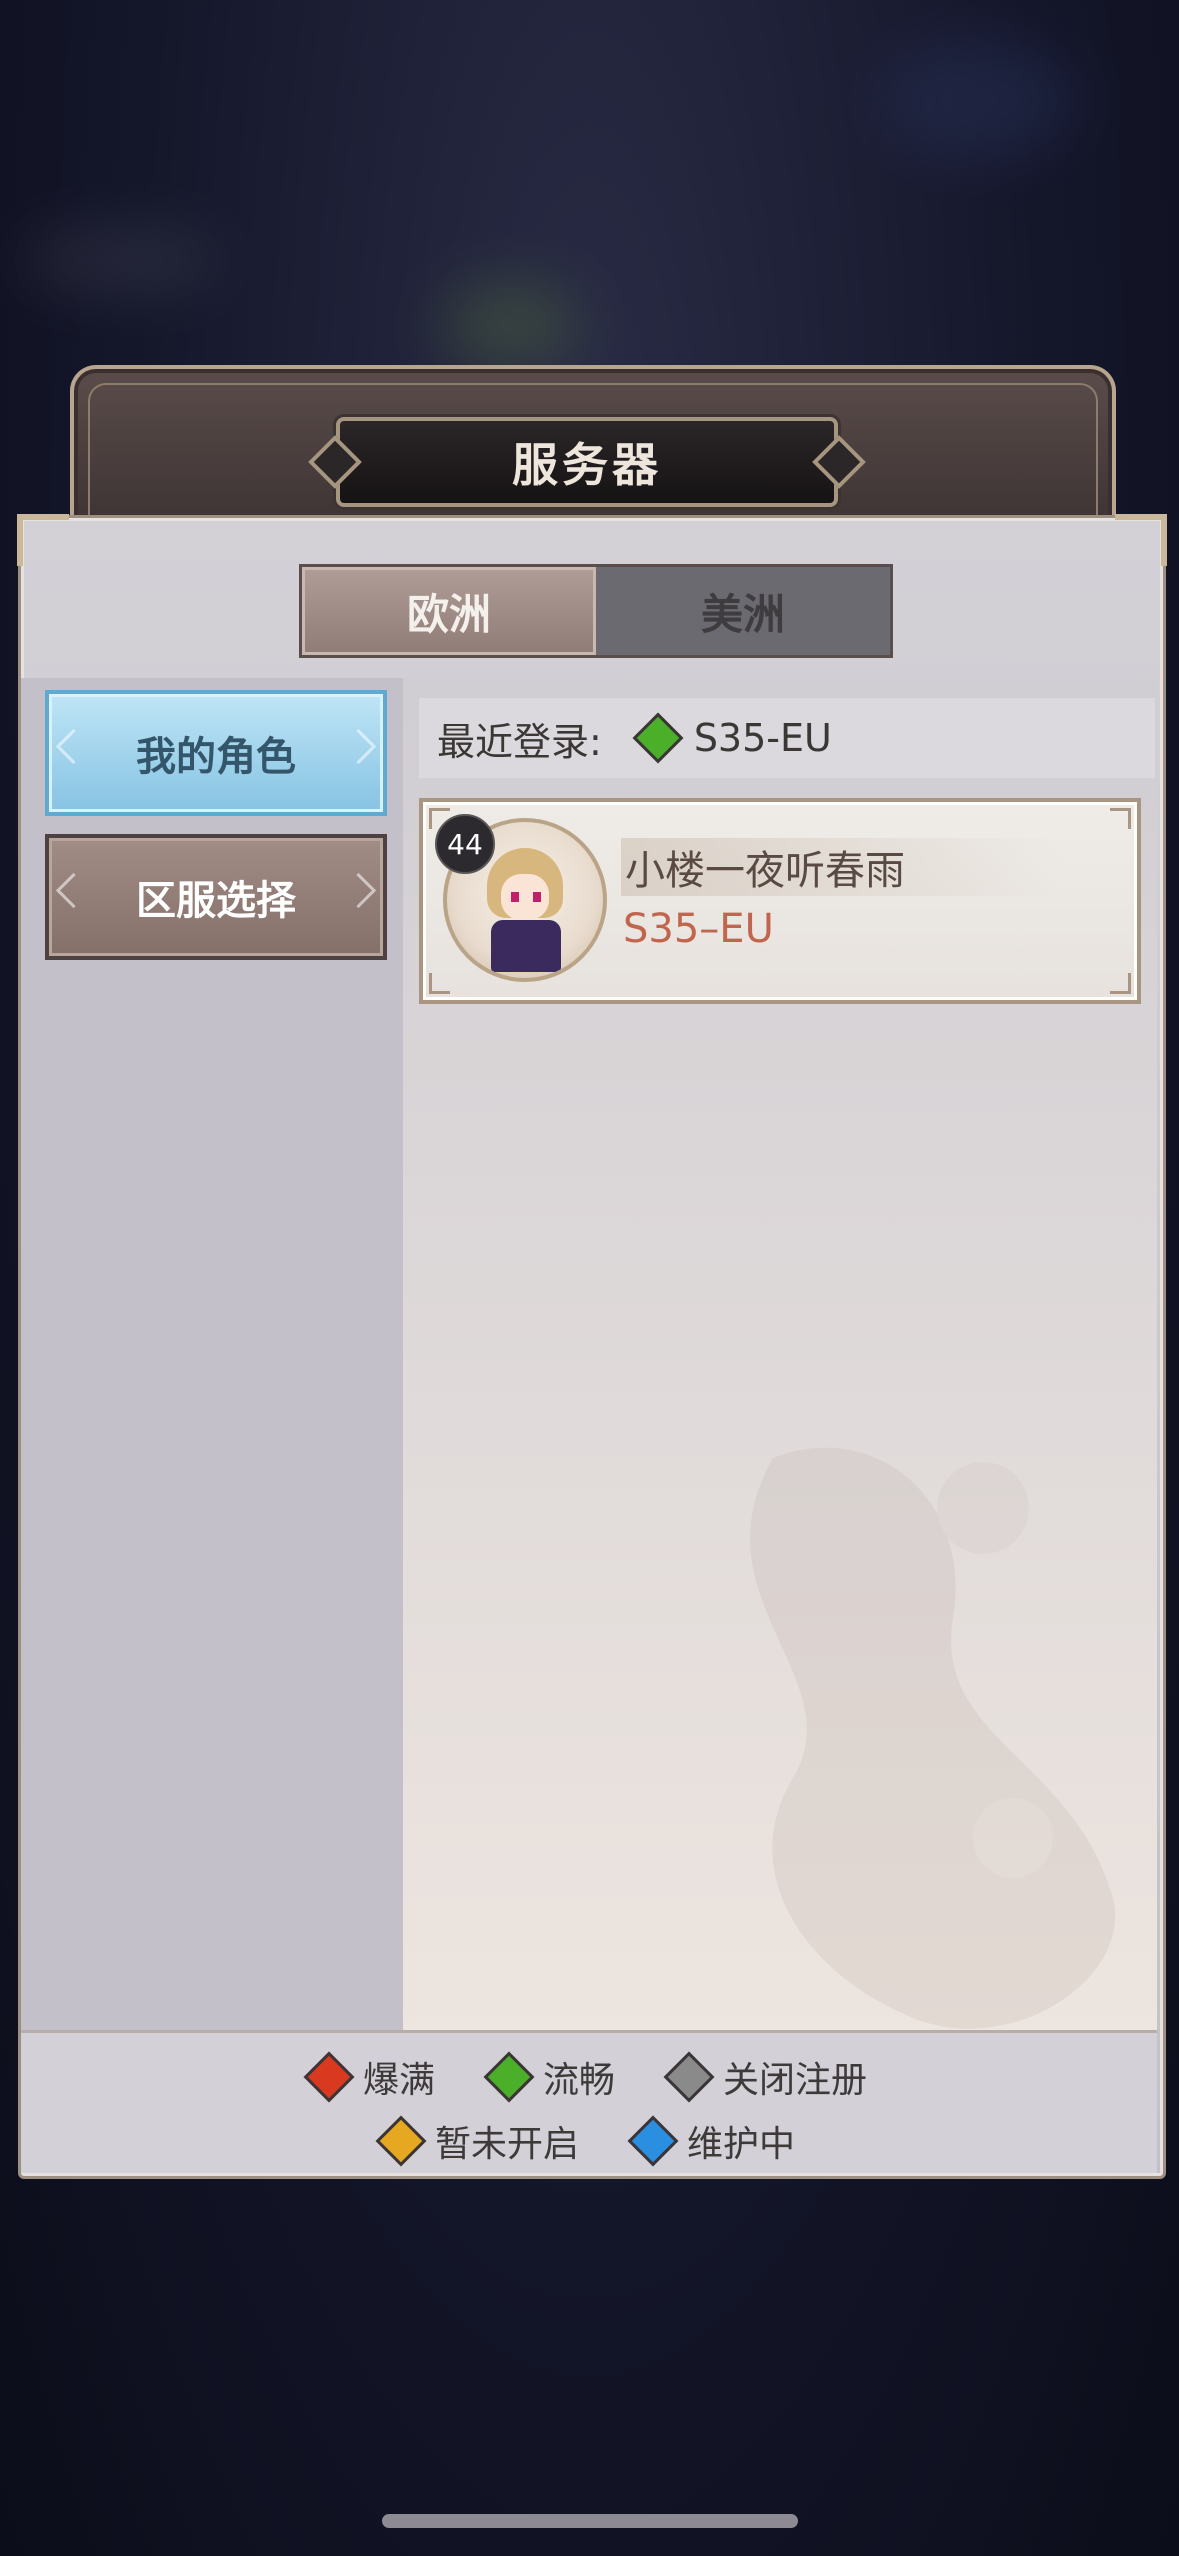 This screenshot has width=1179, height=2556. I want to click on tab-europe: 欧洲, so click(449, 611).